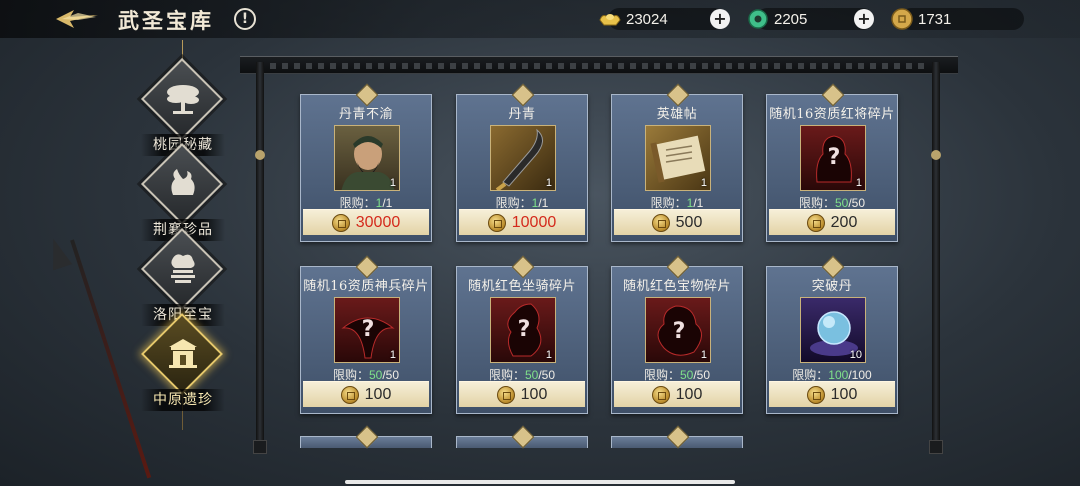  I want to click on shop-item-card: 随机红色宝物碎片 ? 1 限购：50/50 100, so click(677, 340).